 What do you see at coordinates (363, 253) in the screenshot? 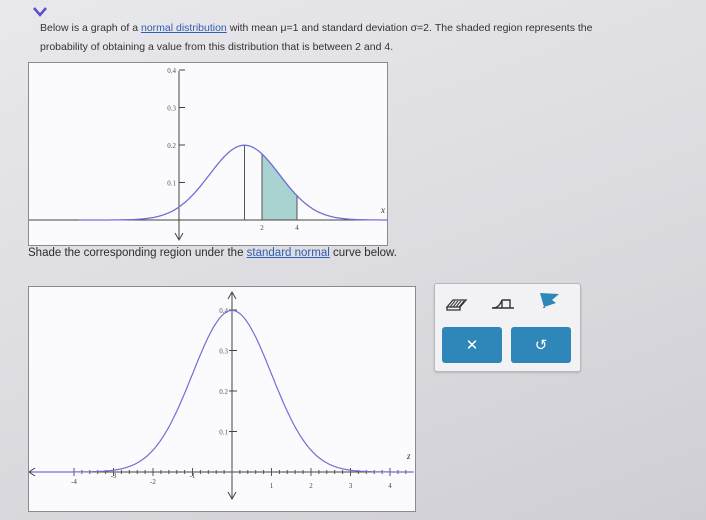
I see `instruction-text-b: curve below.` at bounding box center [363, 253].